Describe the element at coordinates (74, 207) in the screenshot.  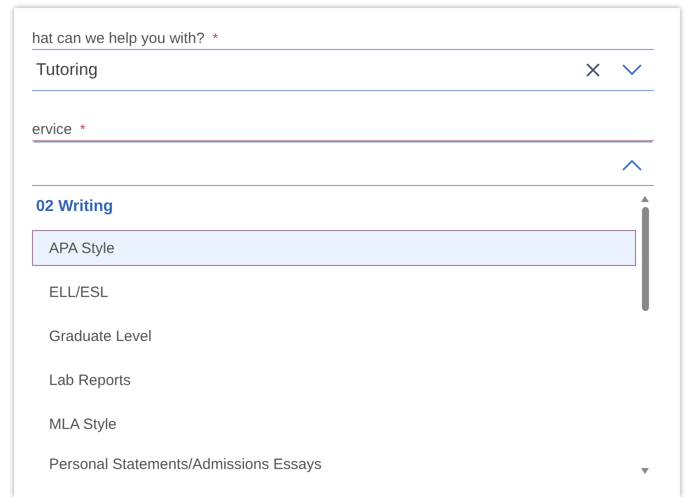
I see `group-header: 02 Writing` at that location.